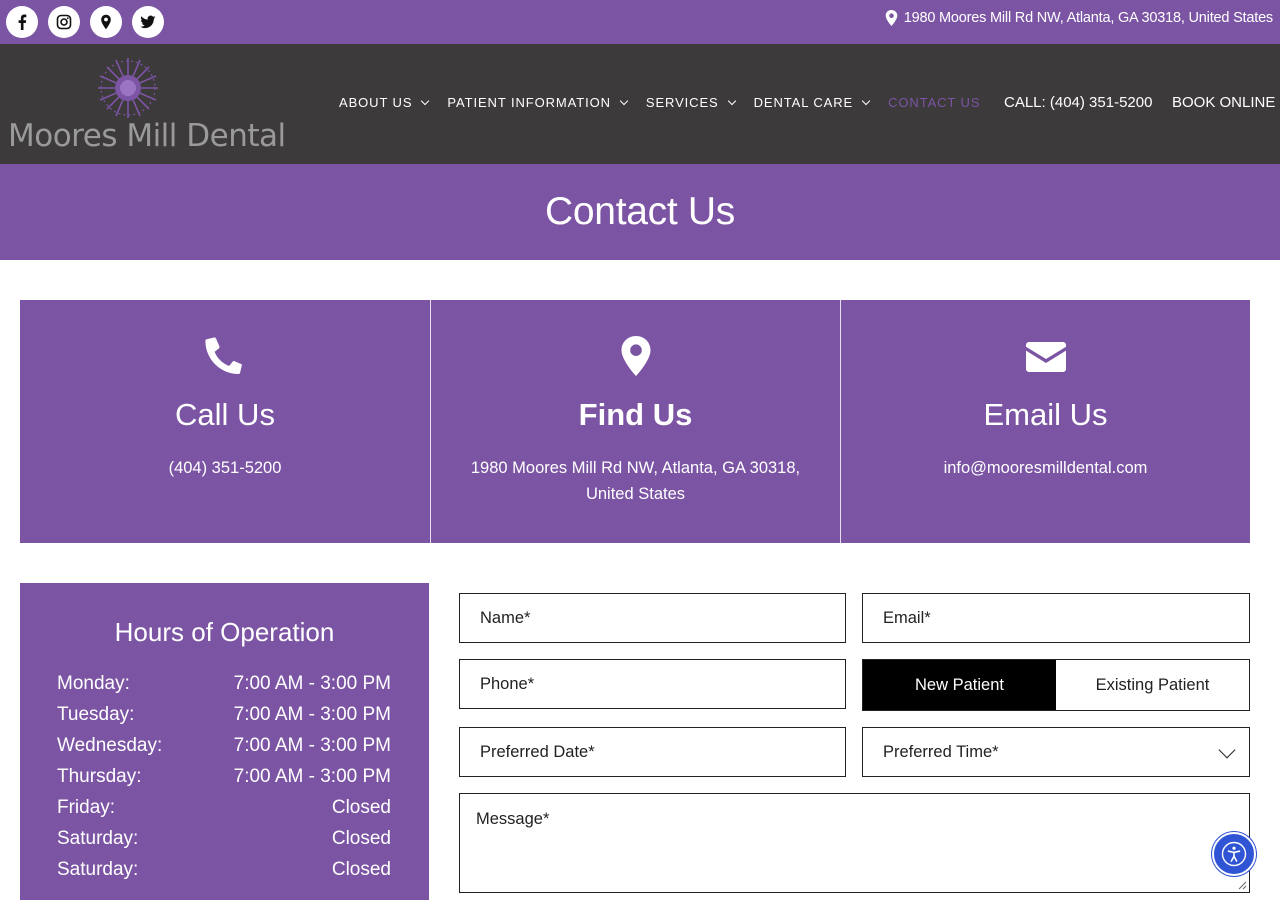 Image resolution: width=1280 pixels, height=900 pixels. Describe the element at coordinates (224, 632) in the screenshot. I see `hours-title: Hours of Operation` at that location.